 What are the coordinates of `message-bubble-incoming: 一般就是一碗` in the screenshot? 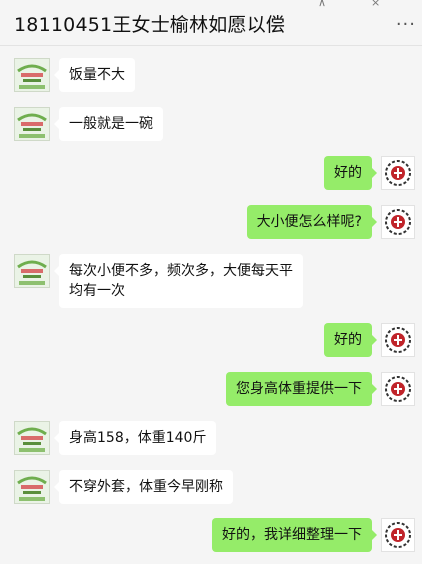 It's located at (108, 124).